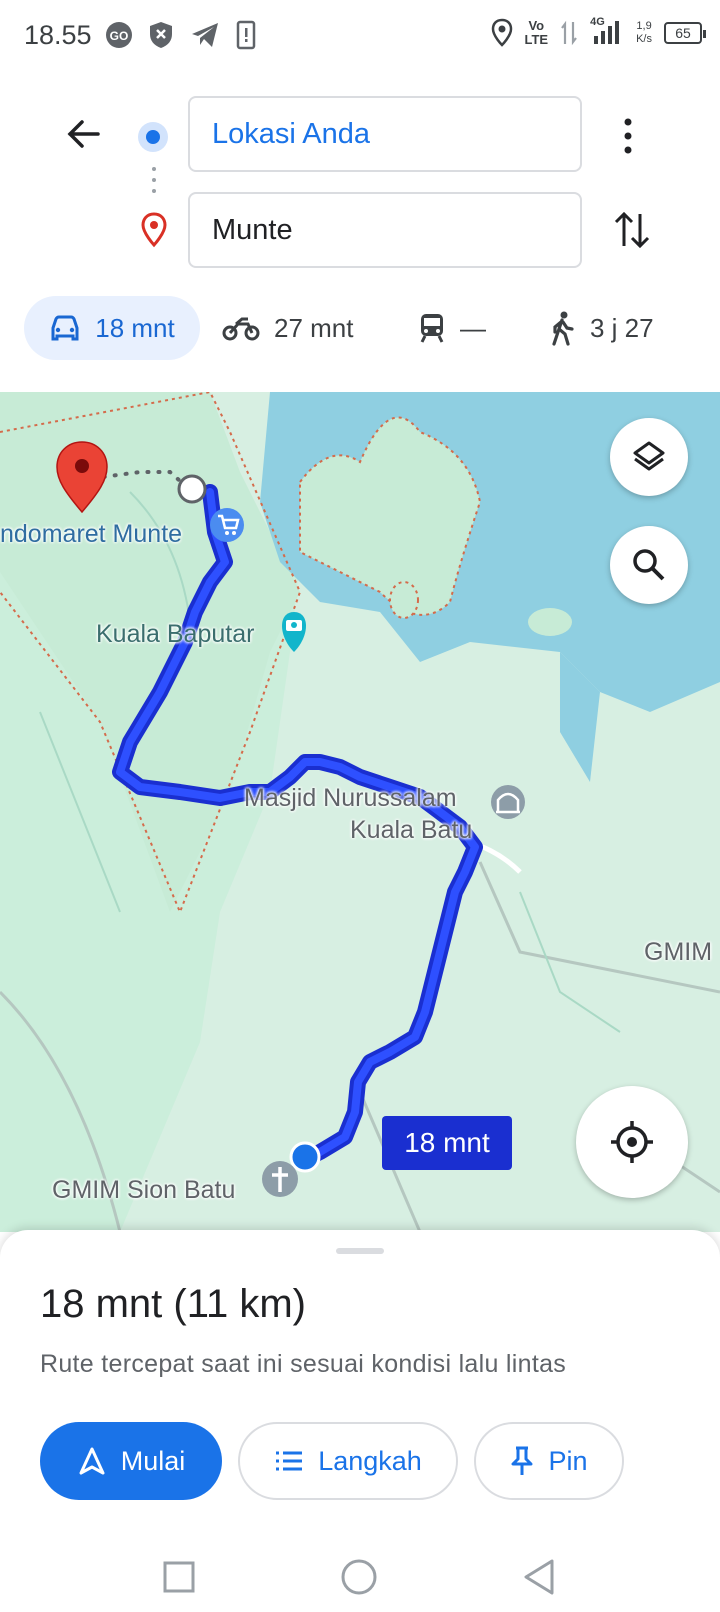 The height and width of the screenshot is (1612, 720). What do you see at coordinates (154, 180) in the screenshot?
I see `route-connector` at bounding box center [154, 180].